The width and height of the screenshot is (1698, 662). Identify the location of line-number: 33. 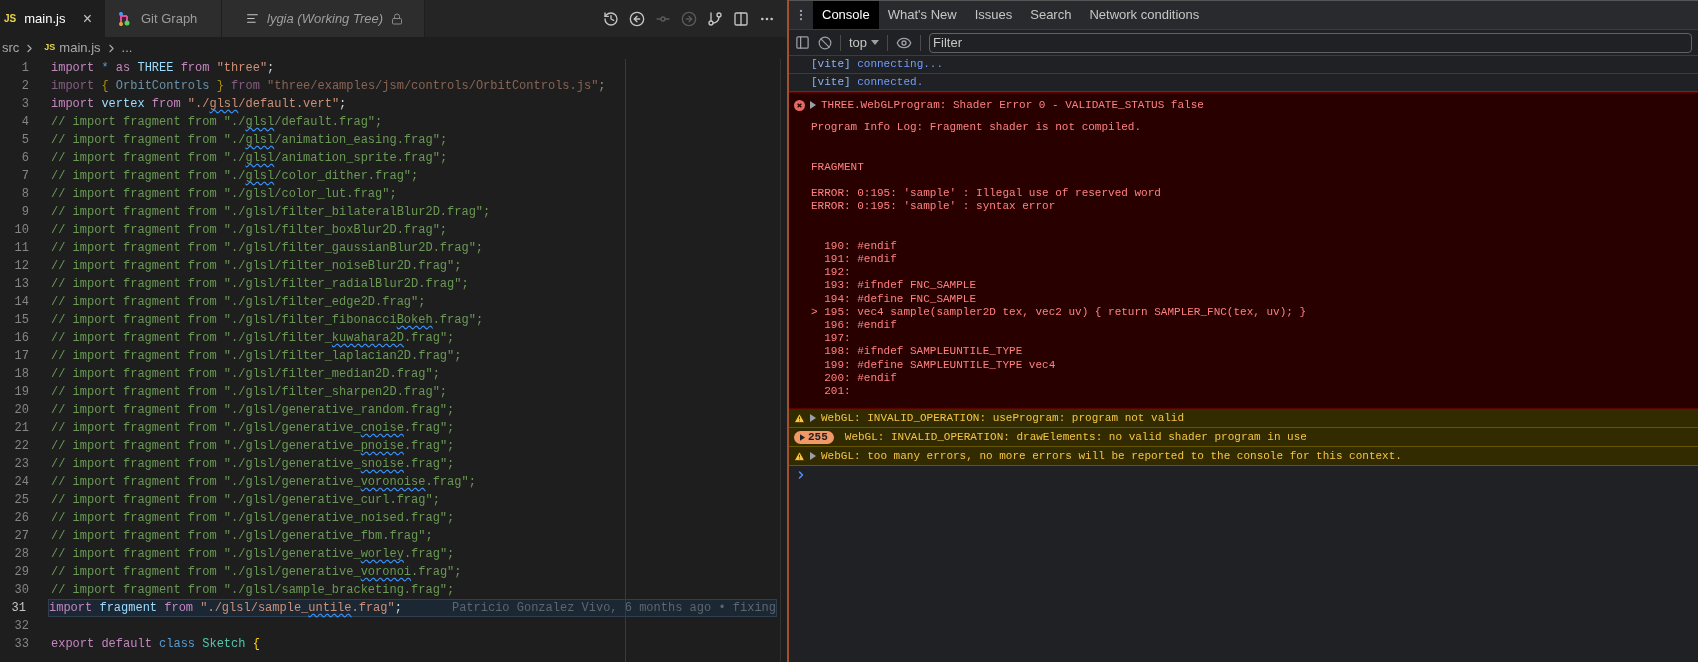
(21, 644).